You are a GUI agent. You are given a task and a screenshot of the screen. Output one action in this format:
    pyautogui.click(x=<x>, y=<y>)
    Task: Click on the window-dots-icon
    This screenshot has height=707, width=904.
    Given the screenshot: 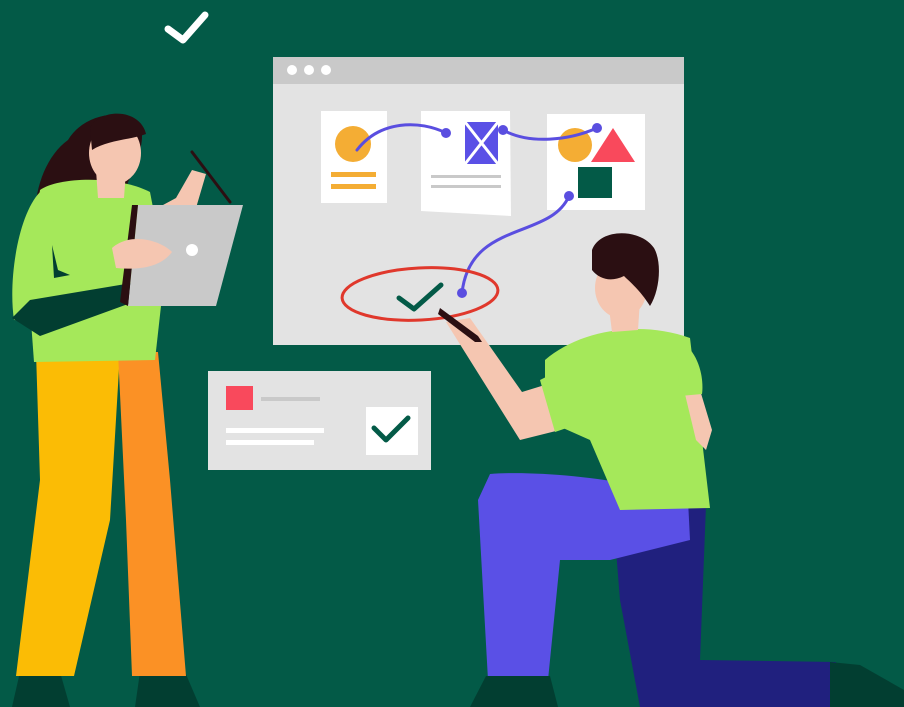 What is the action you would take?
    pyautogui.click(x=309, y=70)
    